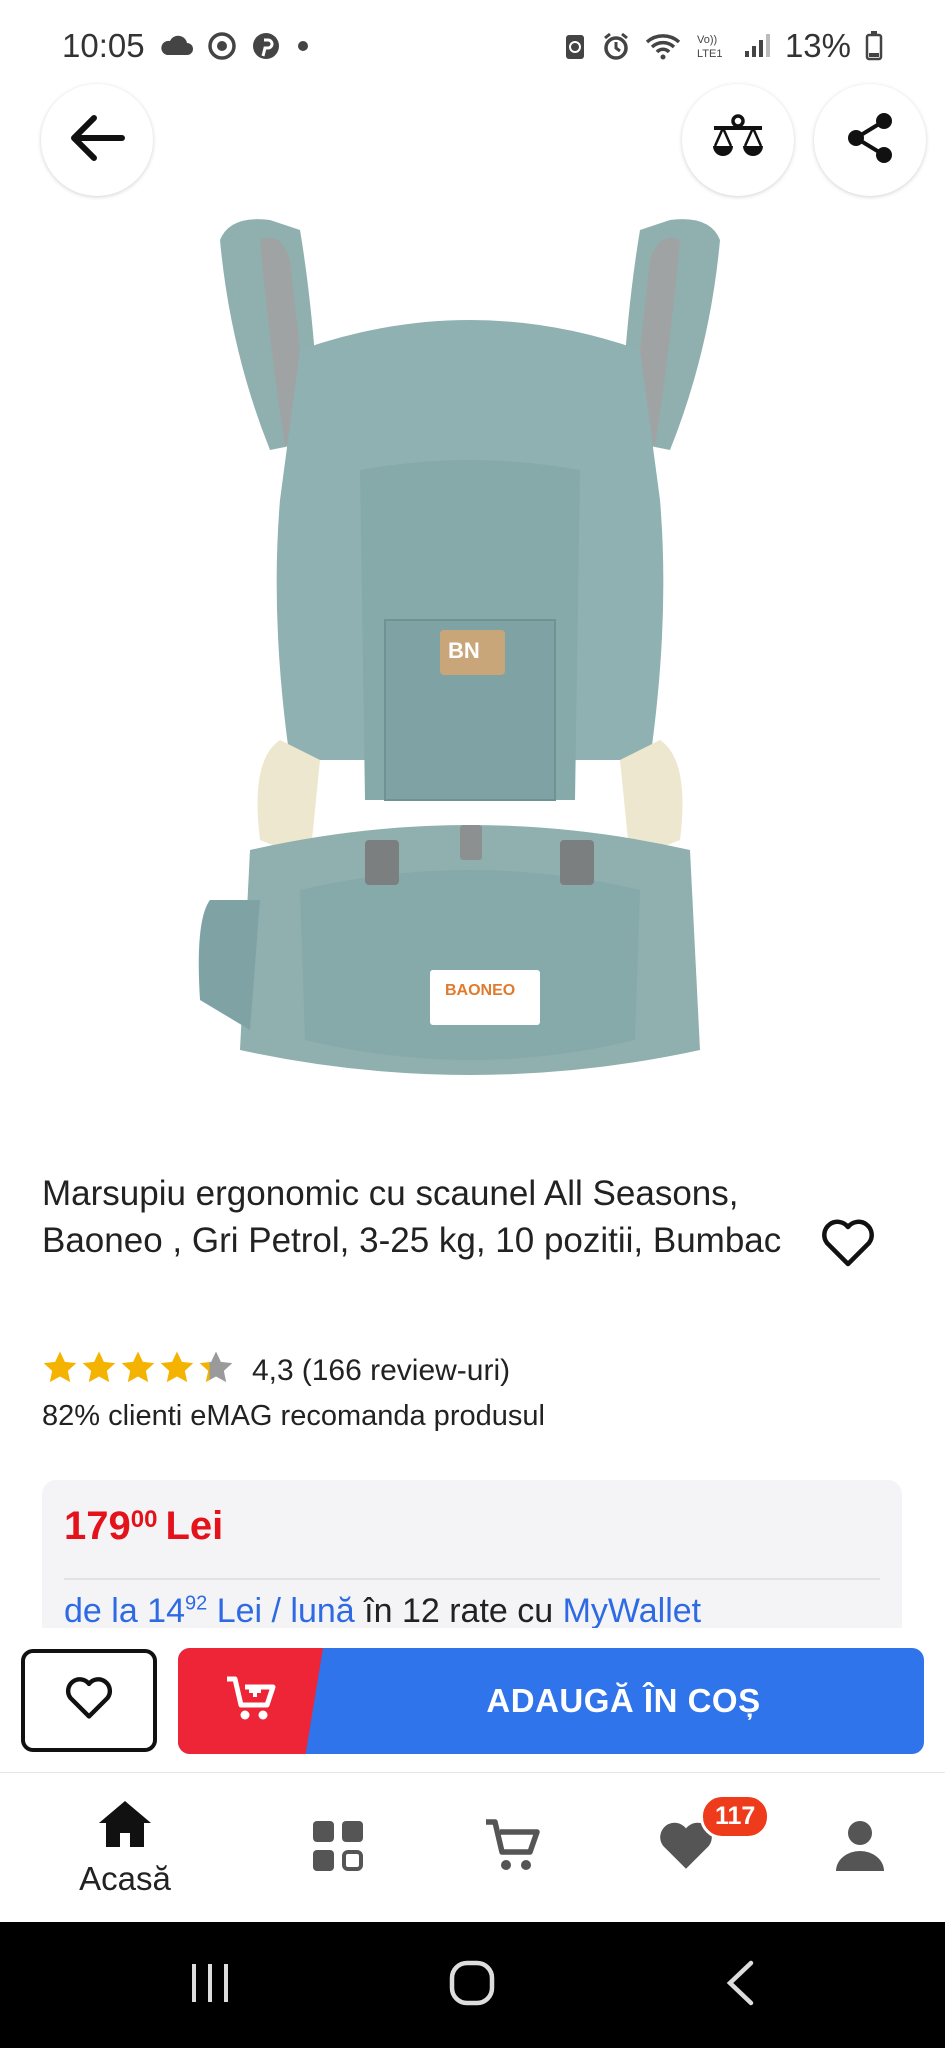  I want to click on recent-apps-icon, so click(210, 1985).